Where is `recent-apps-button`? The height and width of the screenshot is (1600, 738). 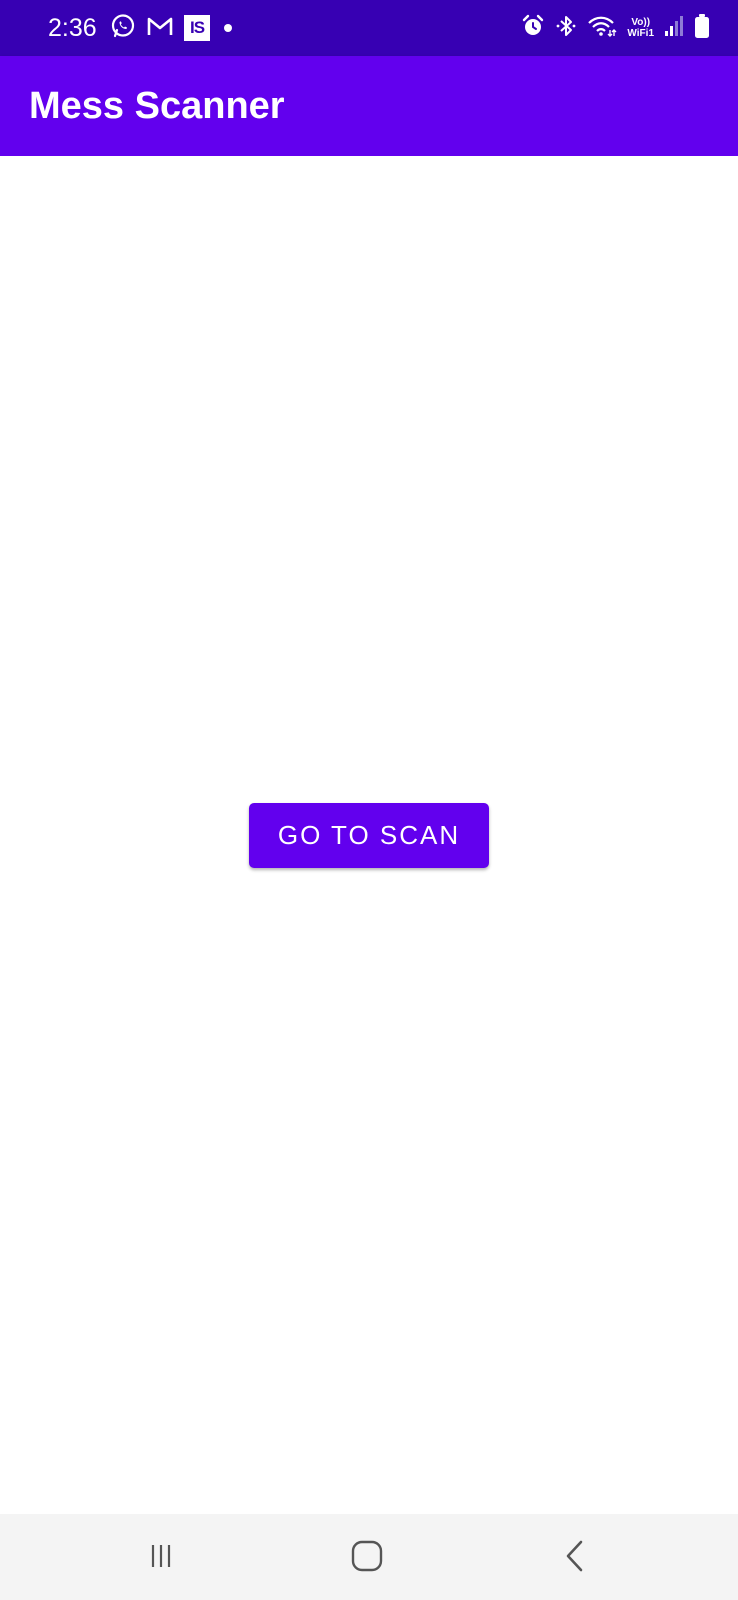 recent-apps-button is located at coordinates (161, 1558).